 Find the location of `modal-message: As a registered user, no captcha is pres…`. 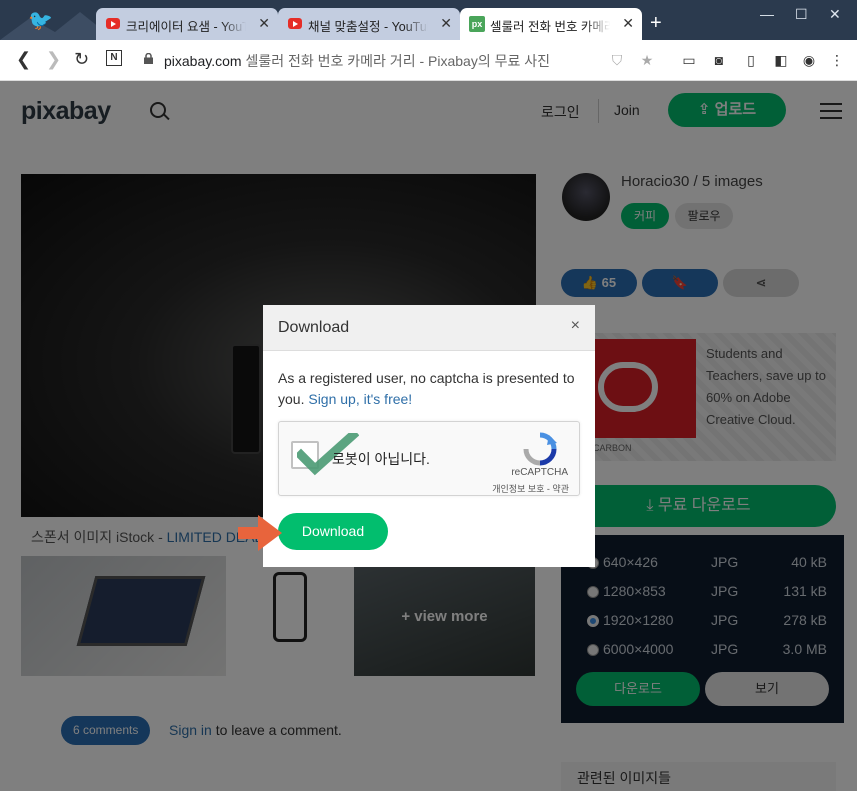

modal-message: As a registered user, no captcha is pres… is located at coordinates (429, 389).